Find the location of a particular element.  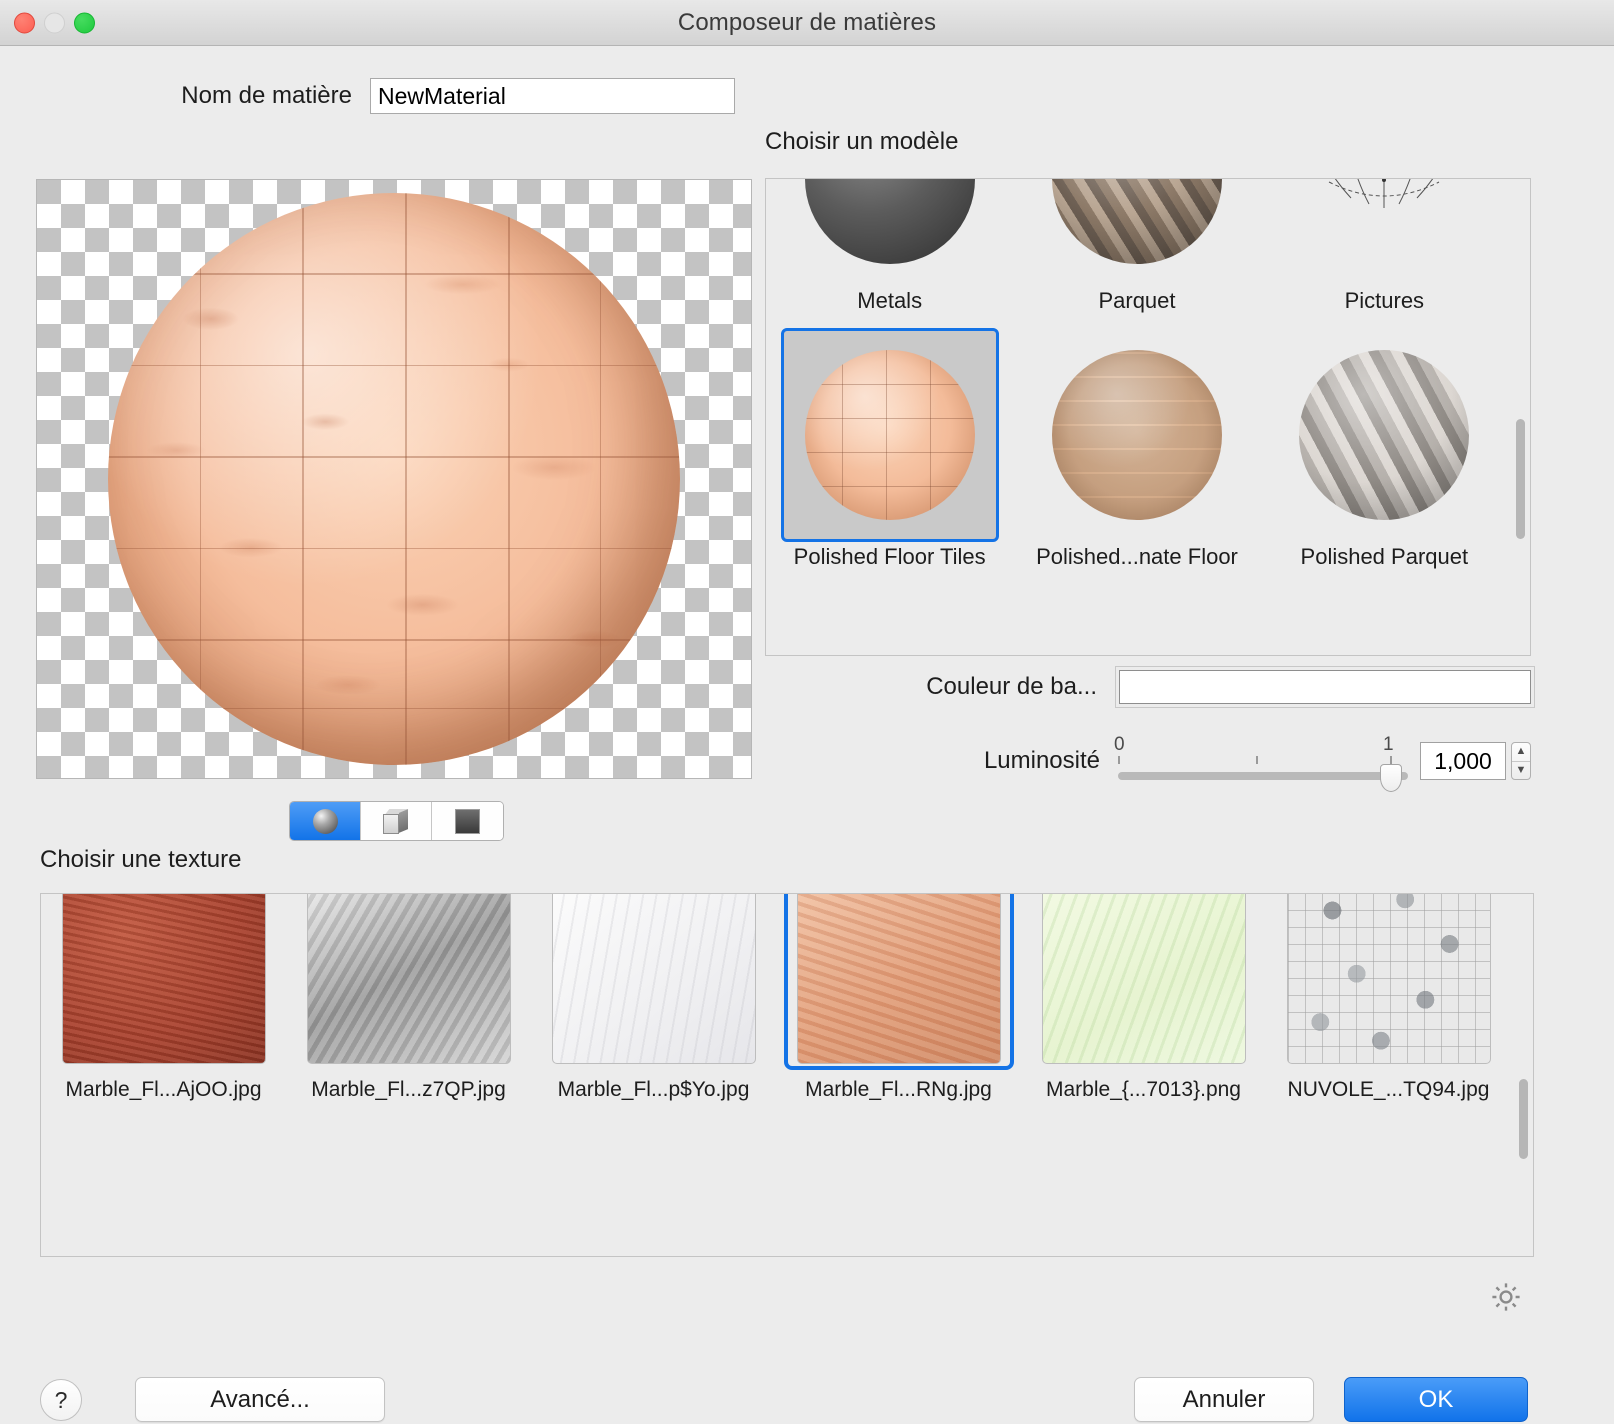

luminosity-min-tick-label: 0 is located at coordinates (1119, 744).